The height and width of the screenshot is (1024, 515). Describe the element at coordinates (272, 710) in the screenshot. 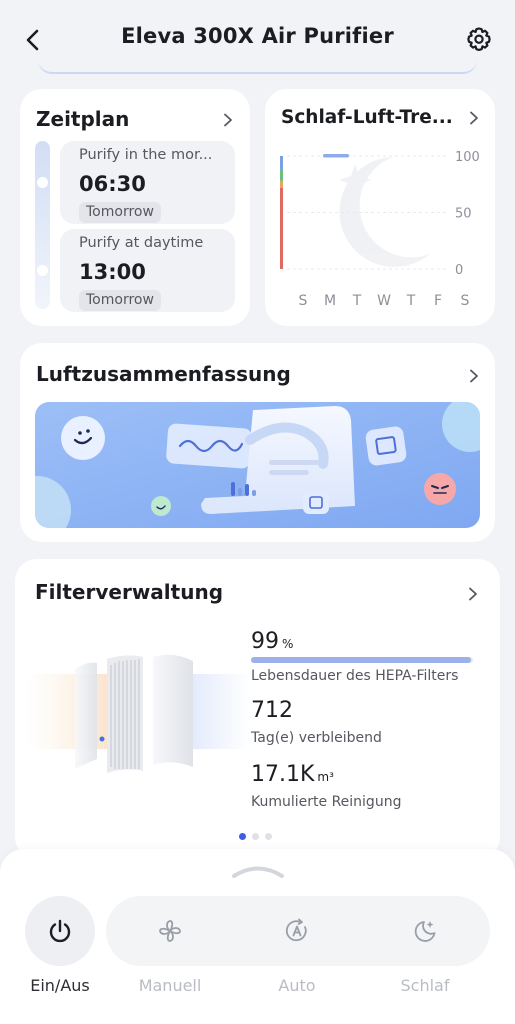

I see `filter-days-value: 712` at that location.